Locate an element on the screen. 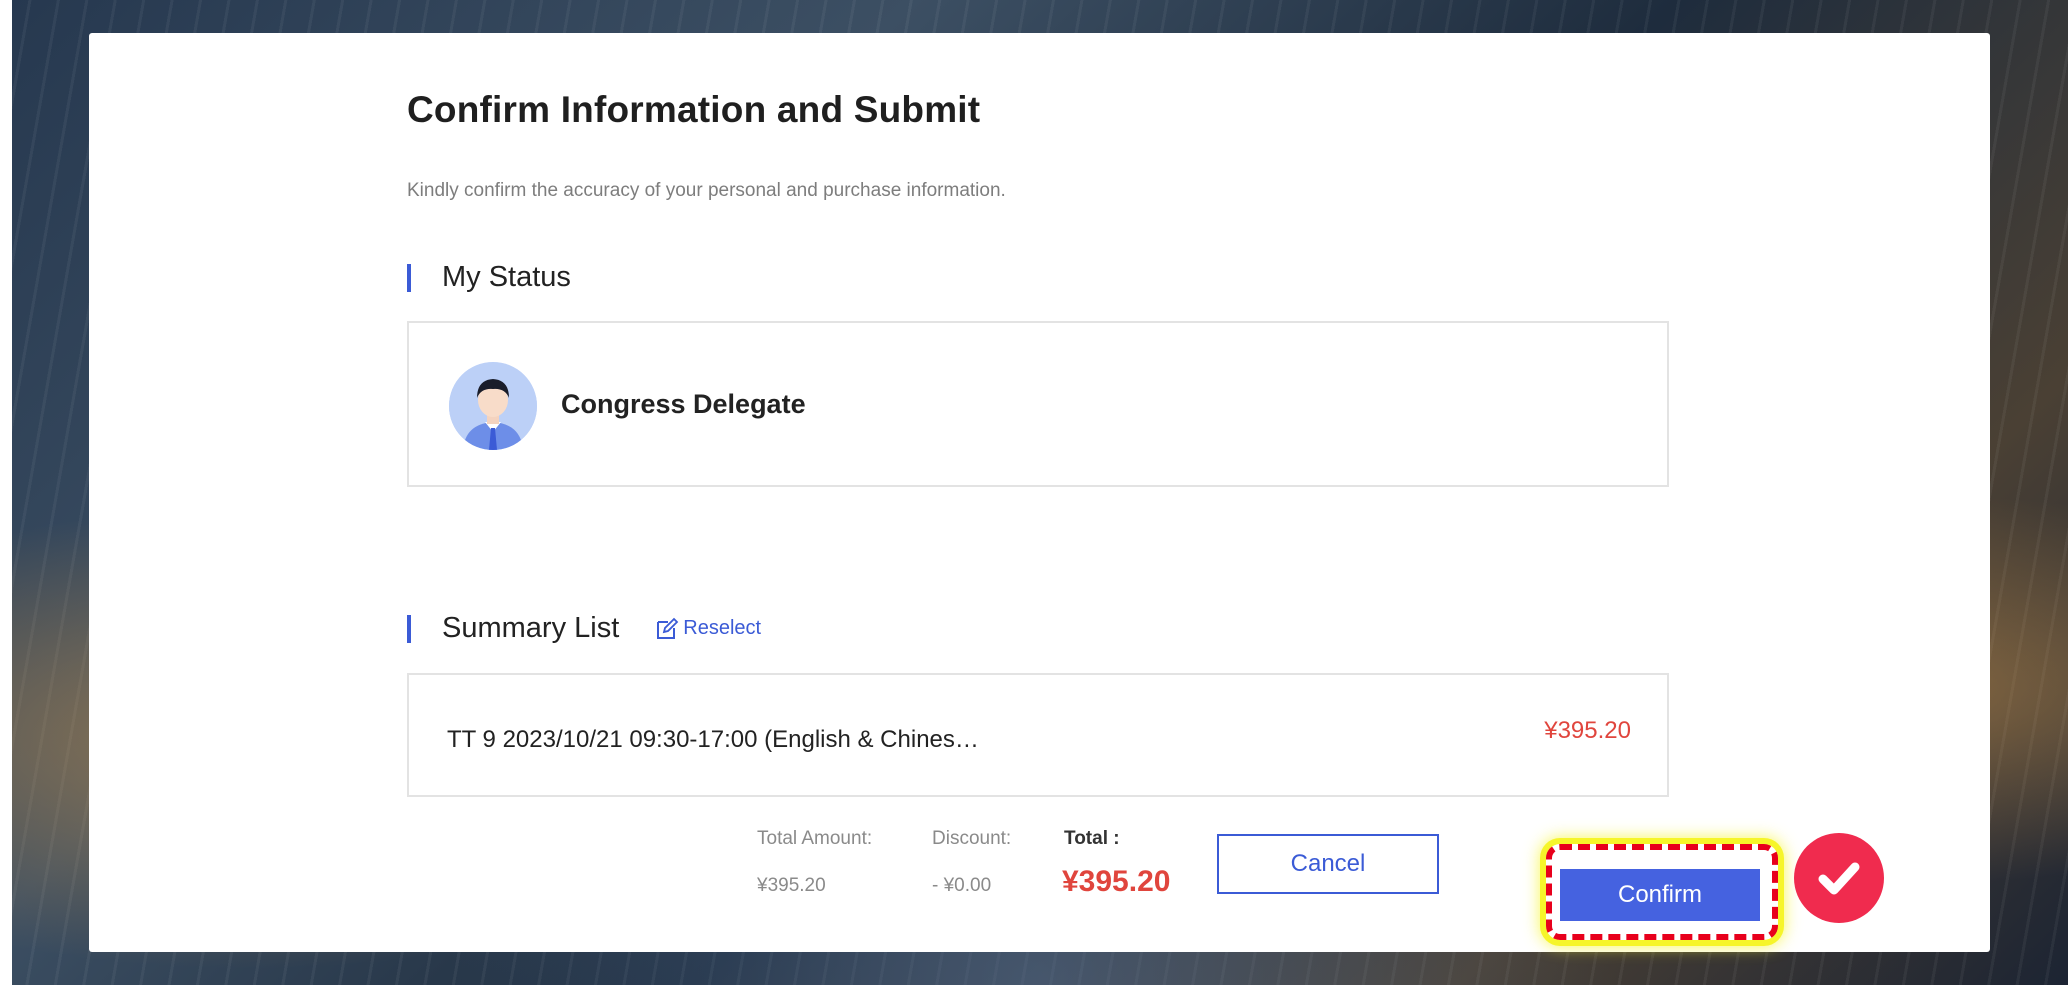 The height and width of the screenshot is (985, 2068). confirm-button: Confirm is located at coordinates (1660, 895).